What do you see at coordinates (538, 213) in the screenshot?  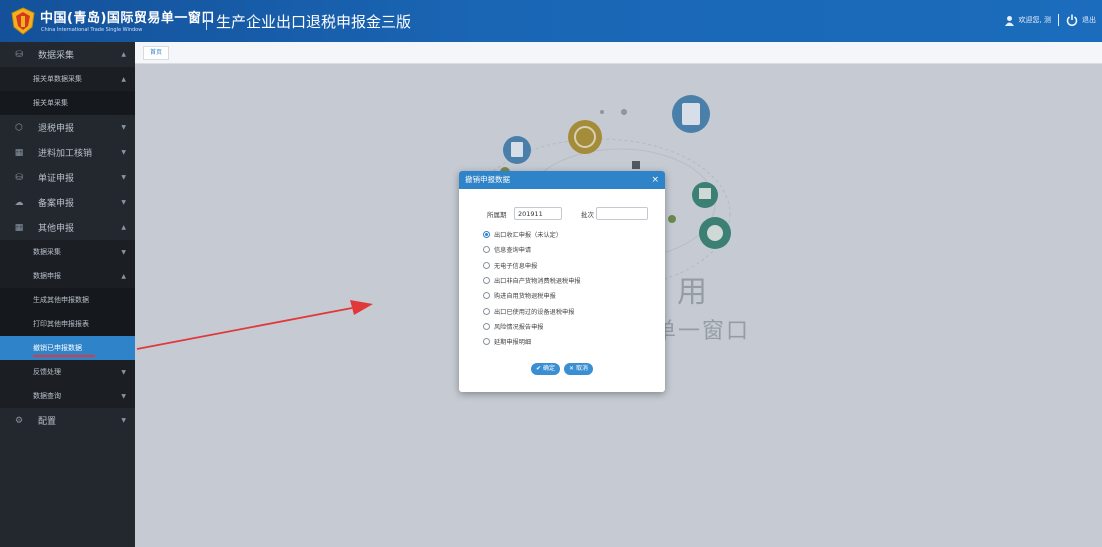 I see `period-input` at bounding box center [538, 213].